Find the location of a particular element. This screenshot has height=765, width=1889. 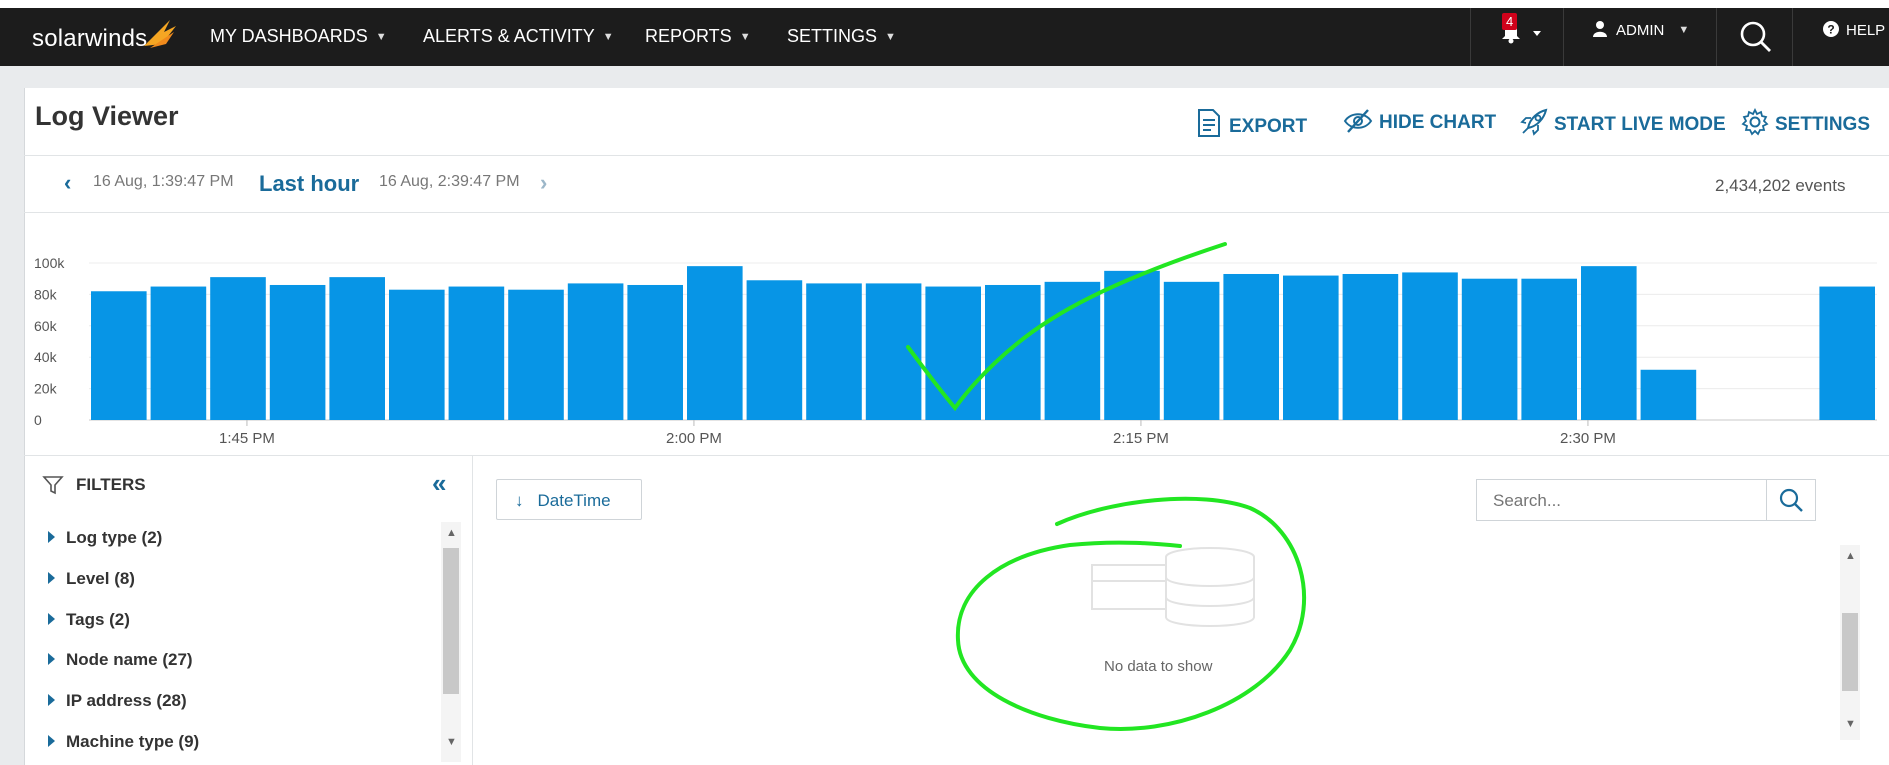

y-tick-label: 80k is located at coordinates (46, 294).